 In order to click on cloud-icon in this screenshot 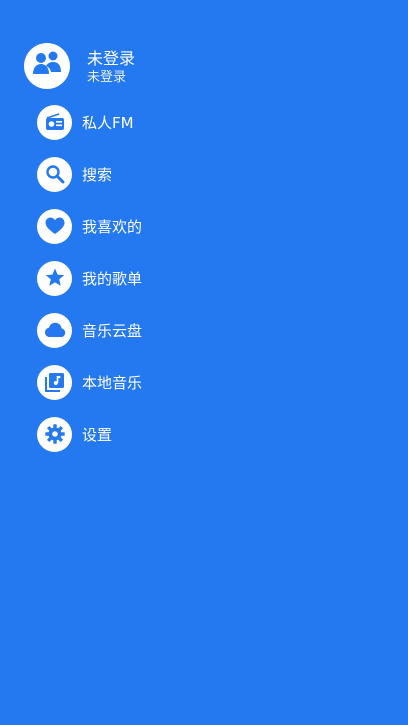, I will do `click(54, 330)`.